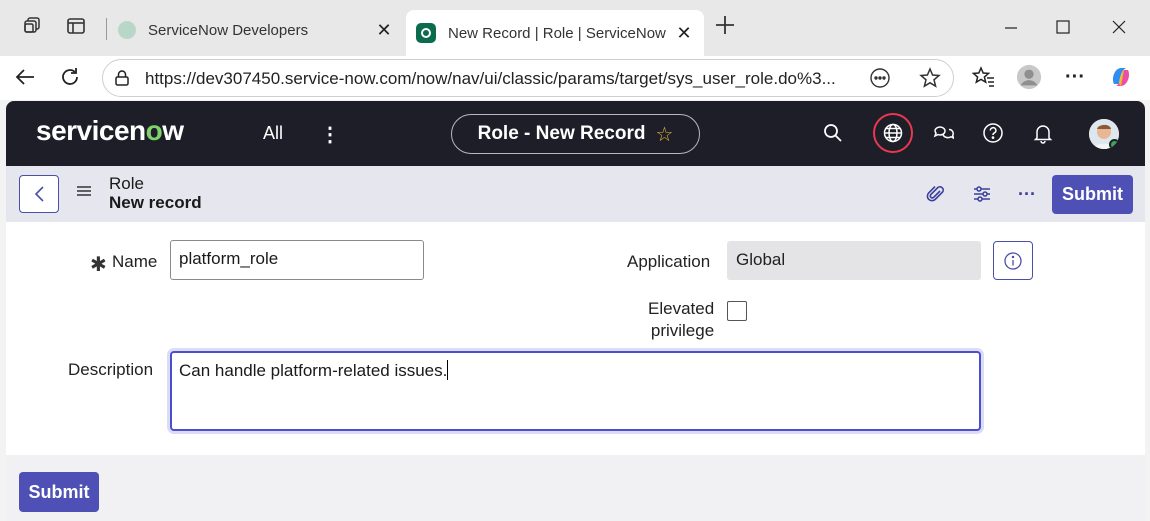  Describe the element at coordinates (893, 133) in the screenshot. I see `globe-icon` at that location.